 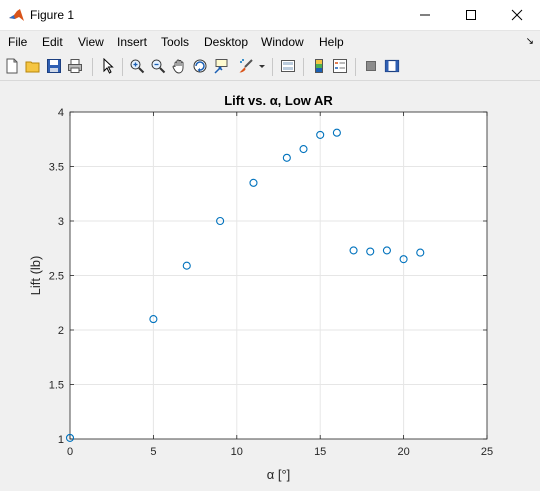 I want to click on new-figure-icon, so click(x=12, y=66).